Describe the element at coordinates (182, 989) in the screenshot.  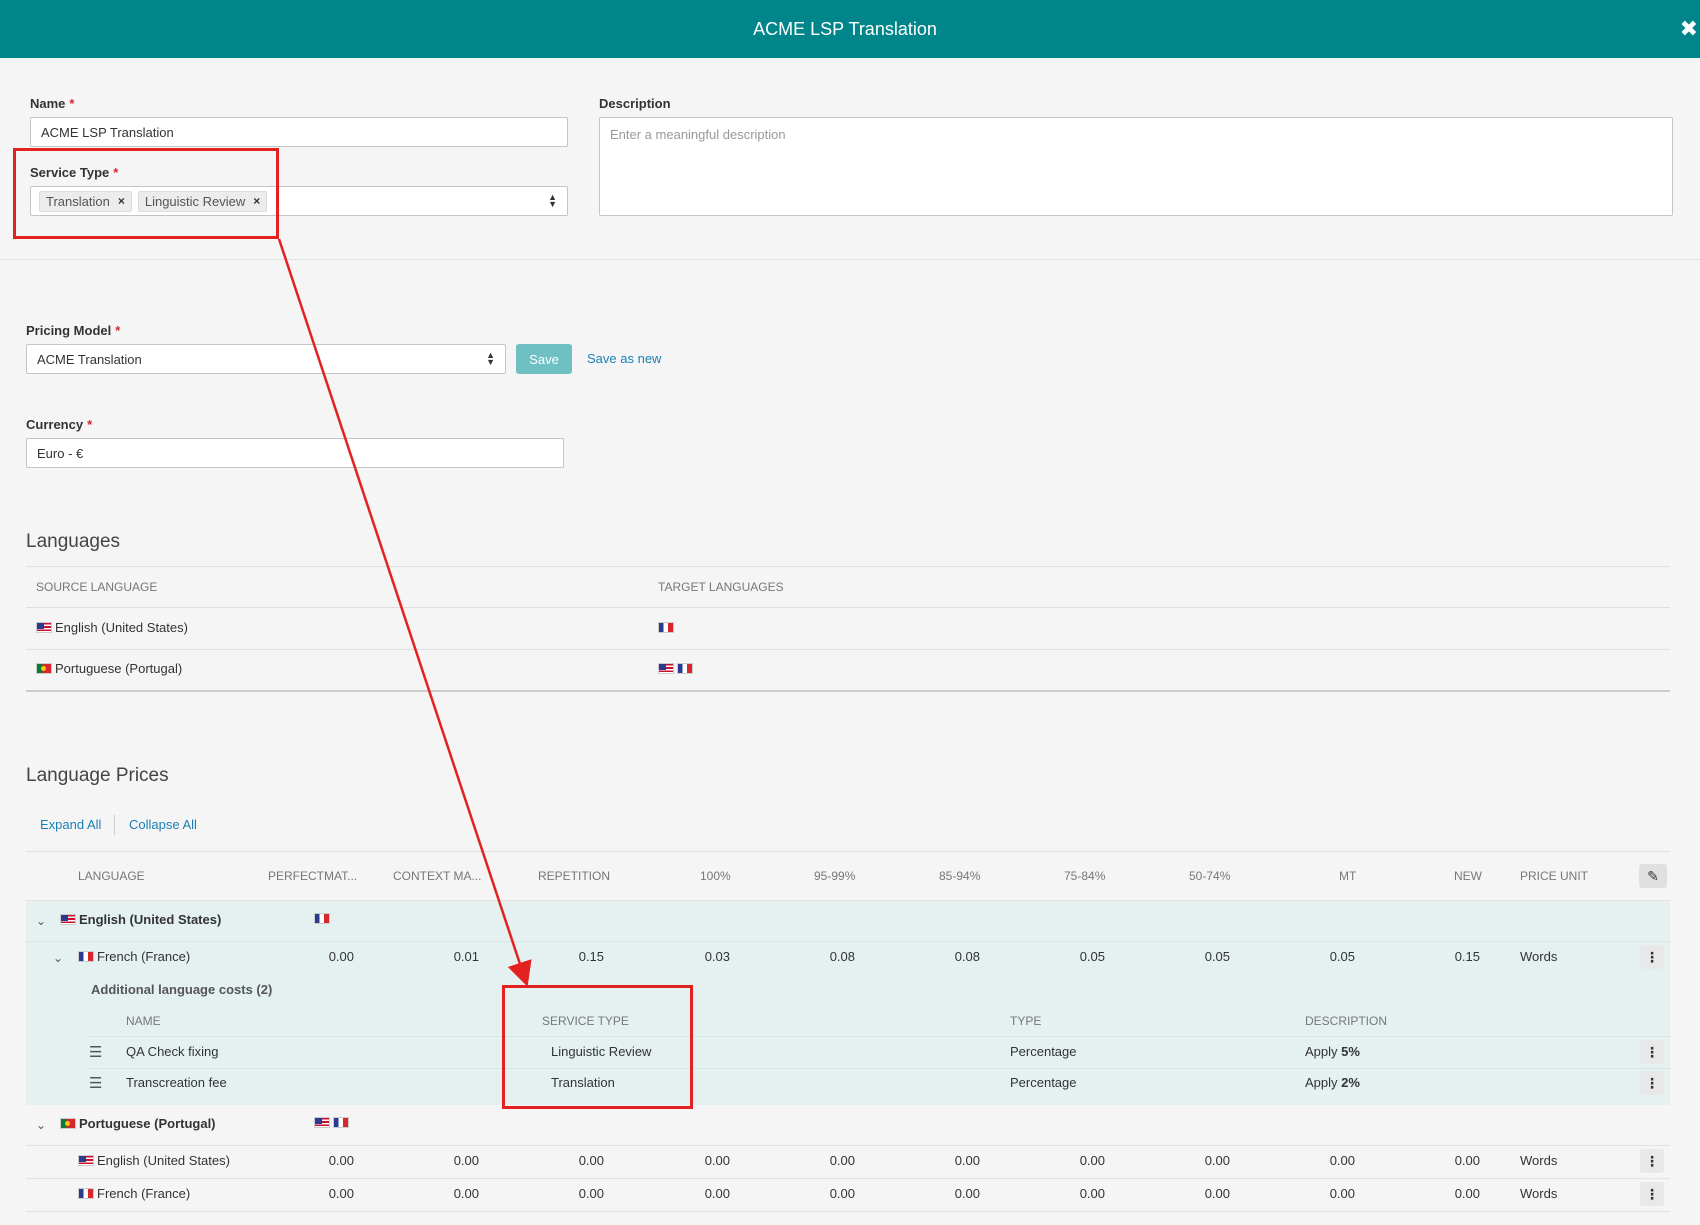
I see `additional-costs-title: Additional language costs (2)` at that location.